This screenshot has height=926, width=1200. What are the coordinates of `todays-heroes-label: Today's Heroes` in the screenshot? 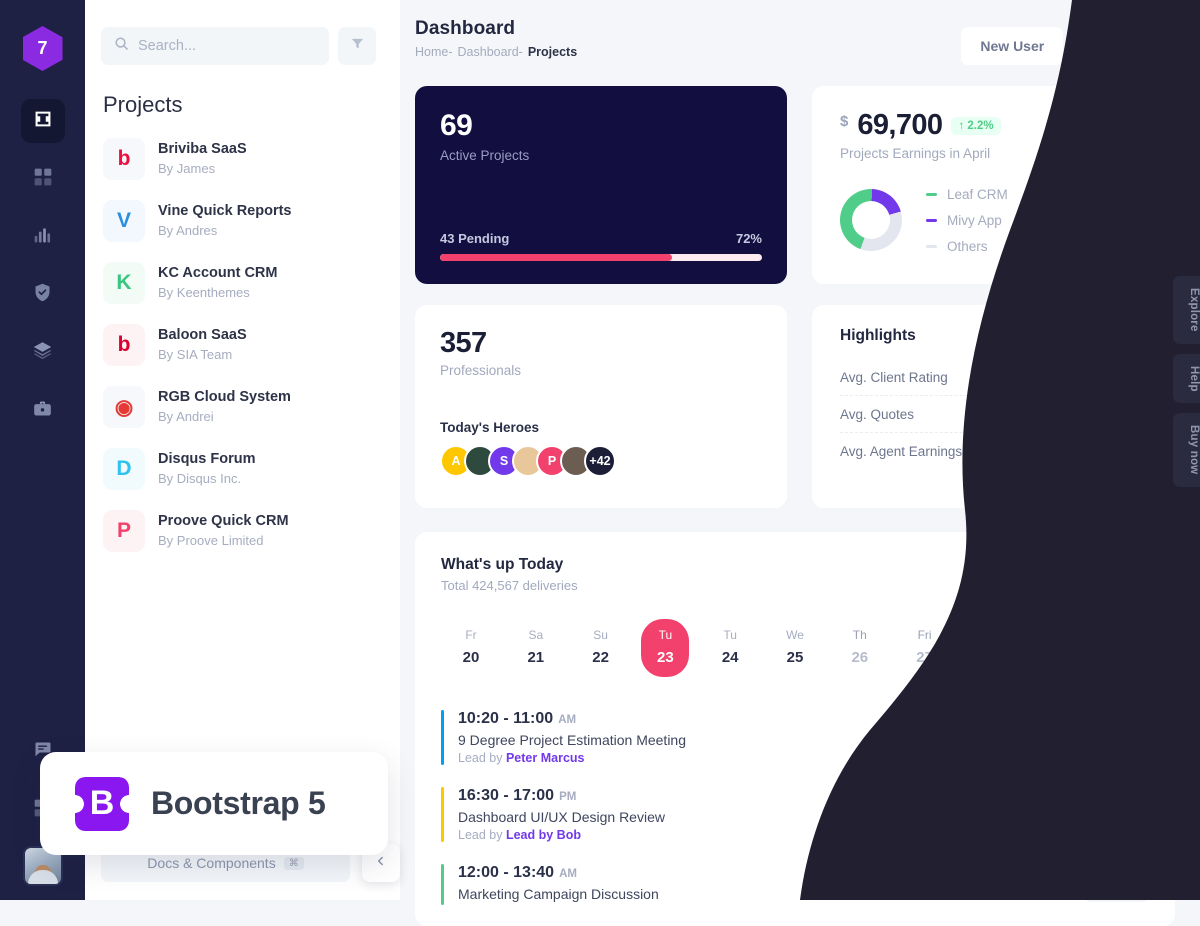 It's located at (489, 427).